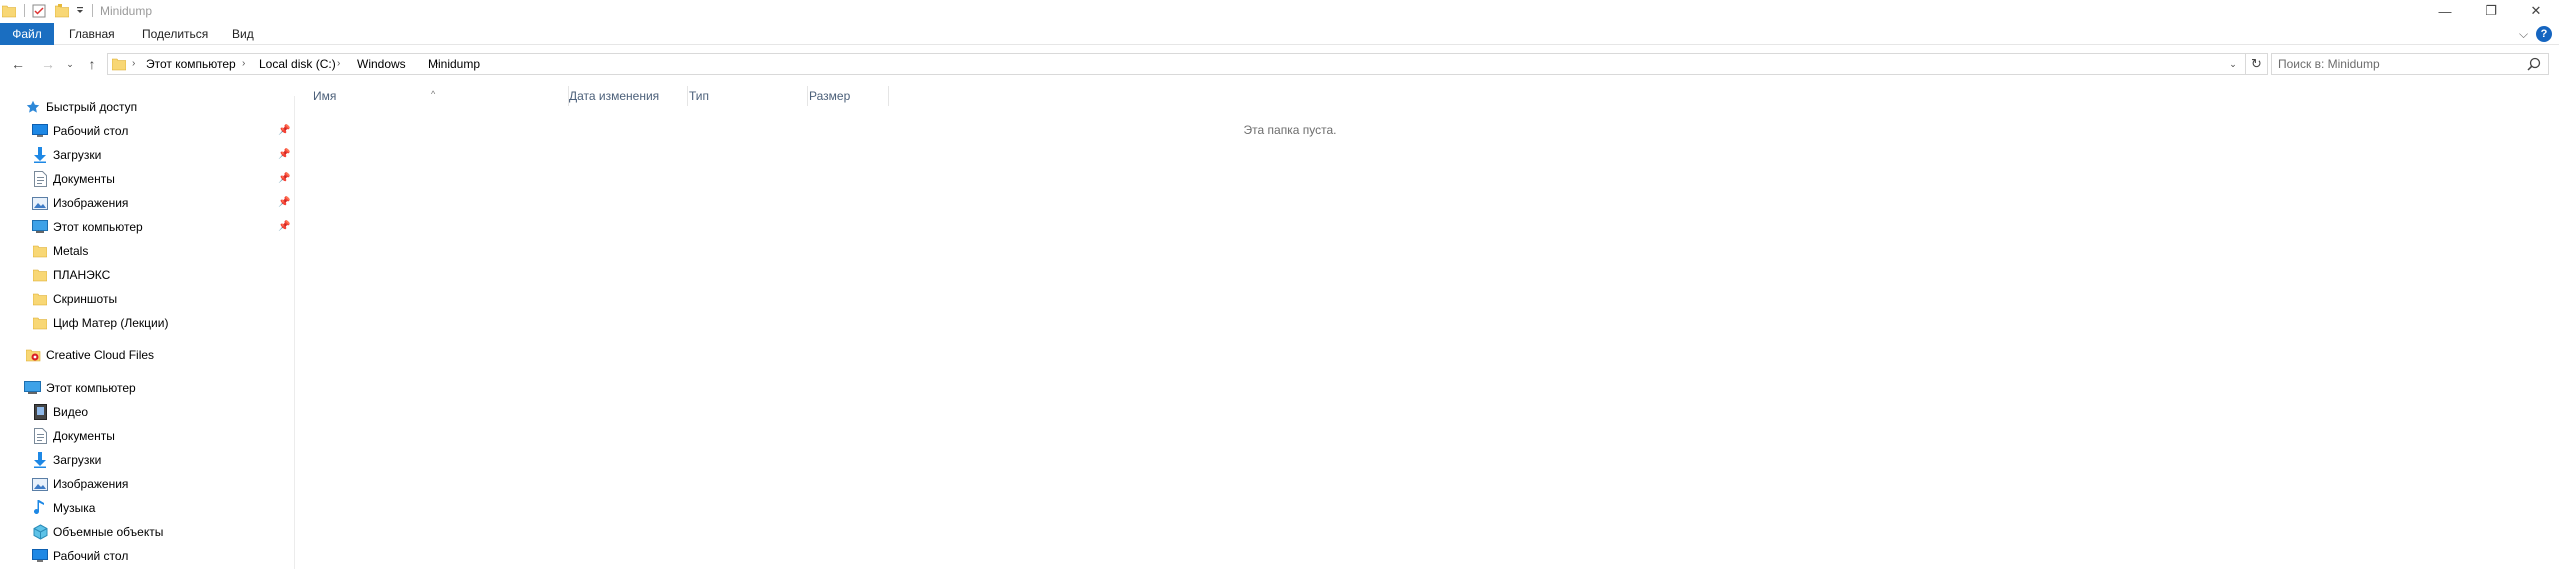 The image size is (2559, 569). Describe the element at coordinates (2534, 64) in the screenshot. I see `search-icon` at that location.